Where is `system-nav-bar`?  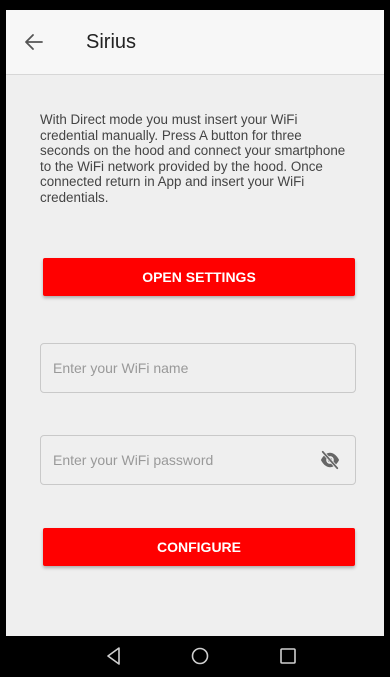 system-nav-bar is located at coordinates (195, 656).